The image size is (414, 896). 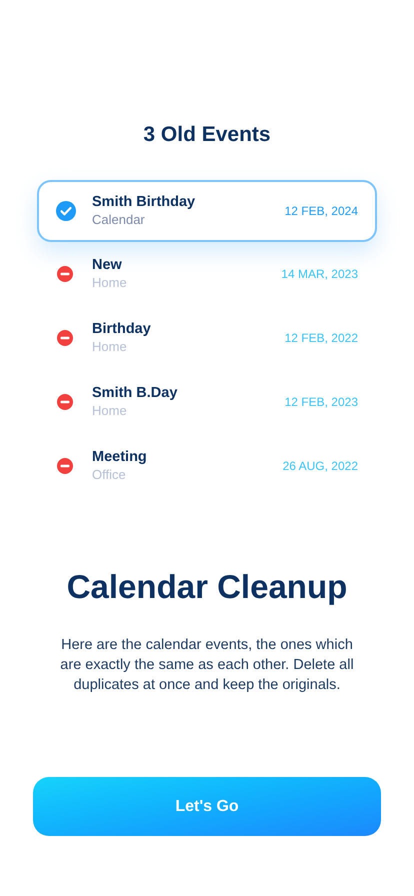 What do you see at coordinates (122, 329) in the screenshot?
I see `event-title: Birthday` at bounding box center [122, 329].